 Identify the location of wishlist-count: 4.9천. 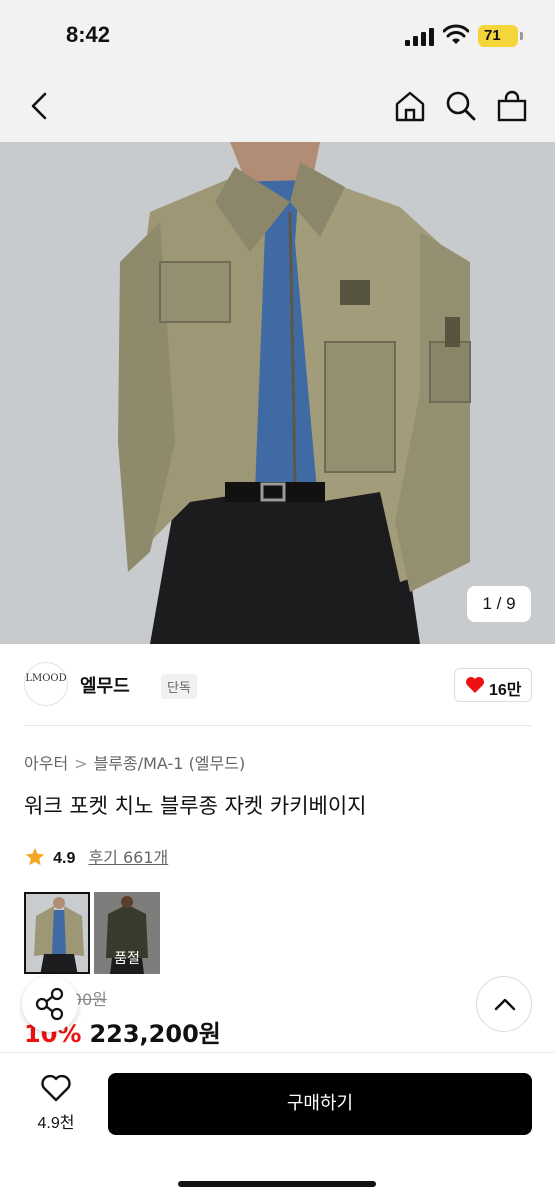
(56, 1123).